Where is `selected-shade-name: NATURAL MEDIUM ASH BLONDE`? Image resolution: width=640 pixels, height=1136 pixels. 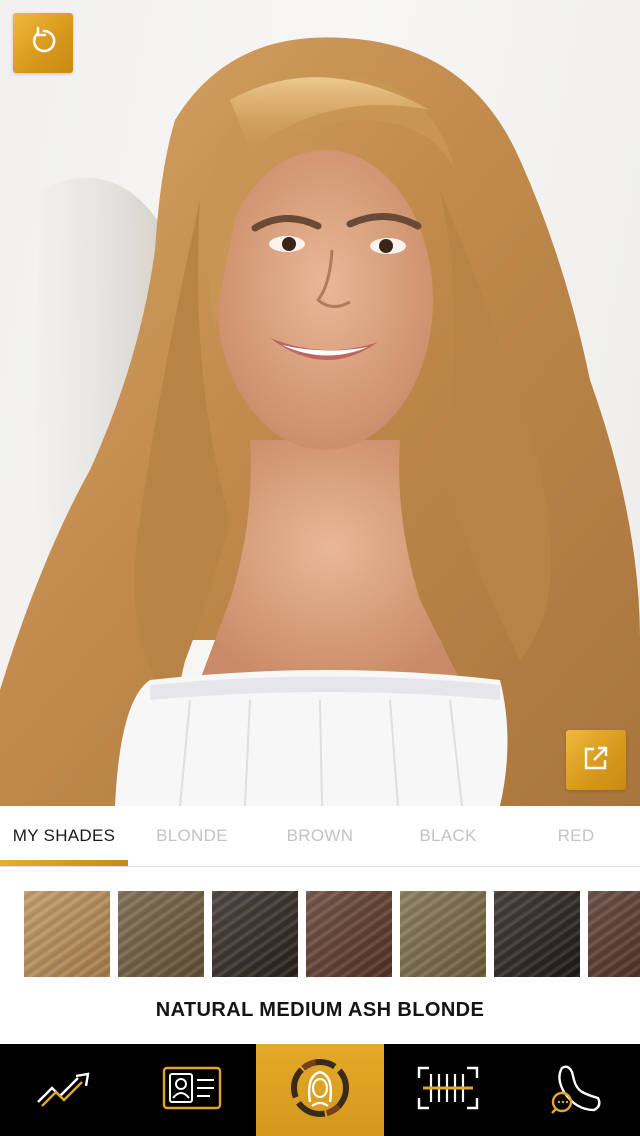 selected-shade-name: NATURAL MEDIUM ASH BLONDE is located at coordinates (320, 1010).